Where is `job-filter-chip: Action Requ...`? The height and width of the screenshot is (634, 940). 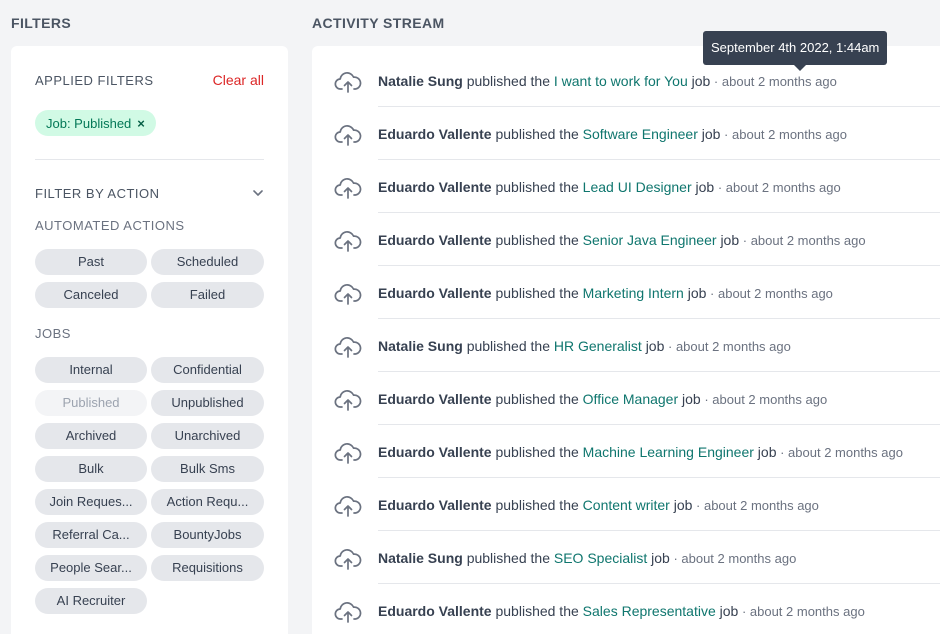 job-filter-chip: Action Requ... is located at coordinates (207, 502).